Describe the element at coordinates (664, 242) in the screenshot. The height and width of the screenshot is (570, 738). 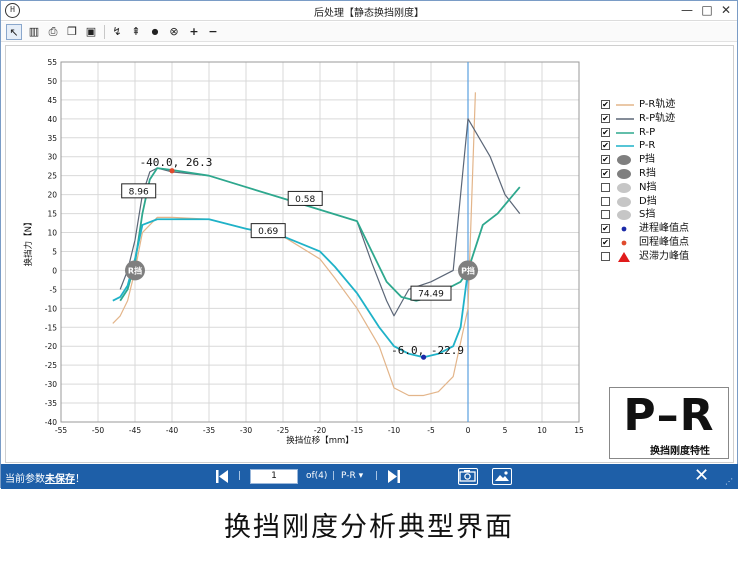
I see `legend-label: 回程峰值点` at that location.